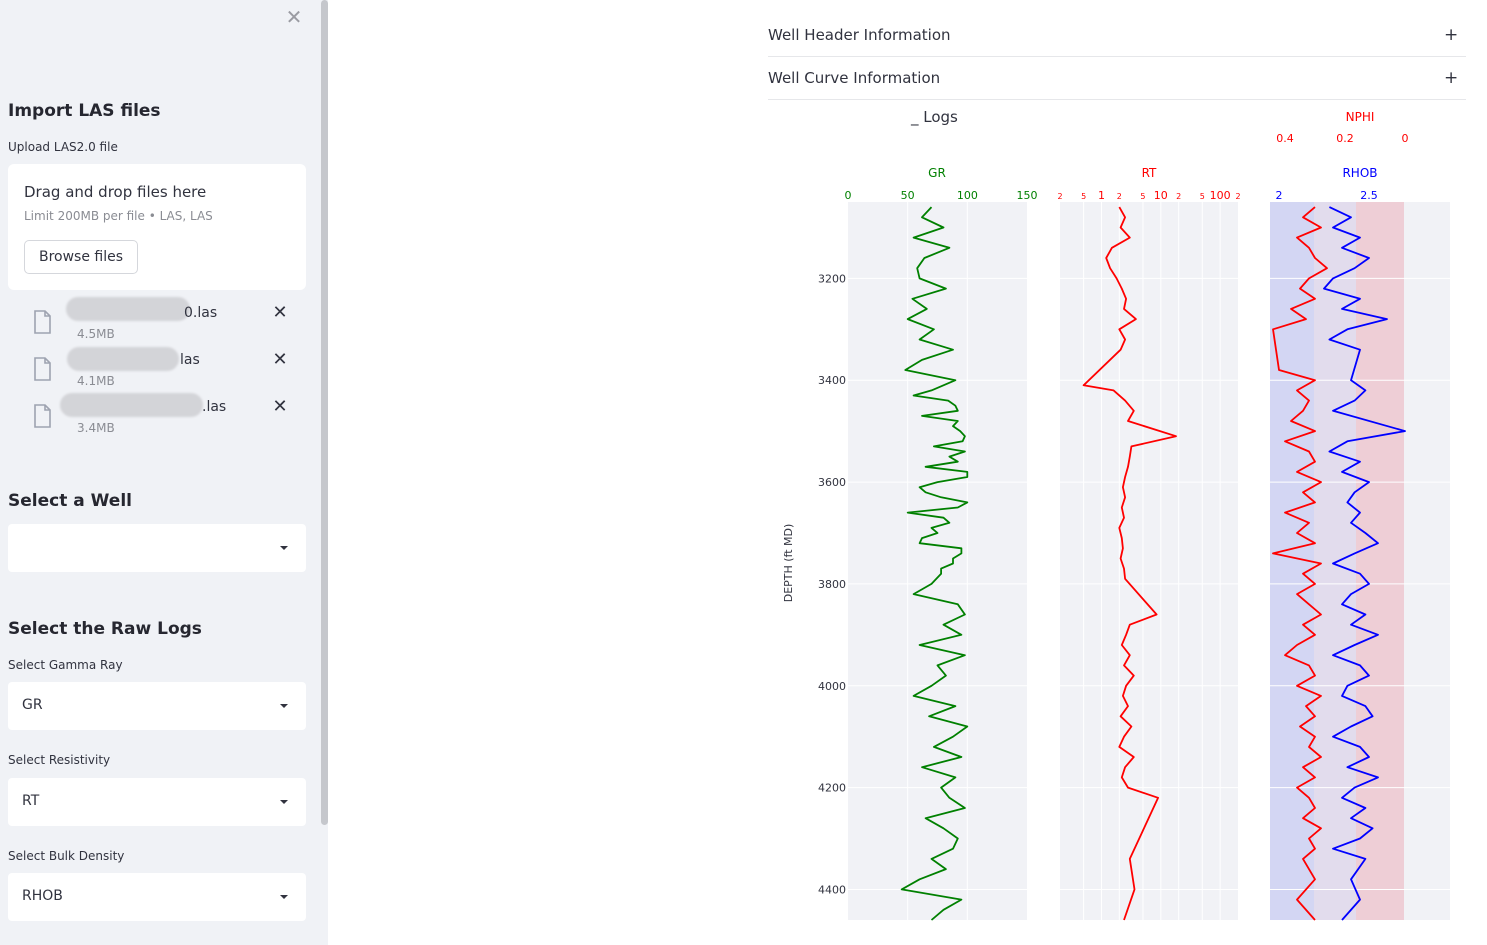 This screenshot has height=945, width=1487. I want to click on rt-tick-label: 100, so click(1220, 195).